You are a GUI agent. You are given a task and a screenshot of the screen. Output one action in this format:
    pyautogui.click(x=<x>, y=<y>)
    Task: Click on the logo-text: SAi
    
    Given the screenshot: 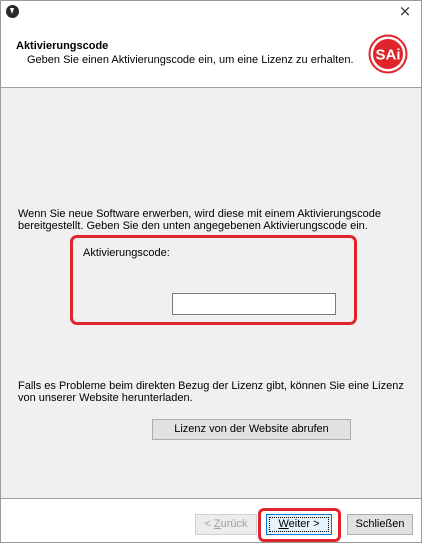 What is the action you would take?
    pyautogui.click(x=387, y=55)
    